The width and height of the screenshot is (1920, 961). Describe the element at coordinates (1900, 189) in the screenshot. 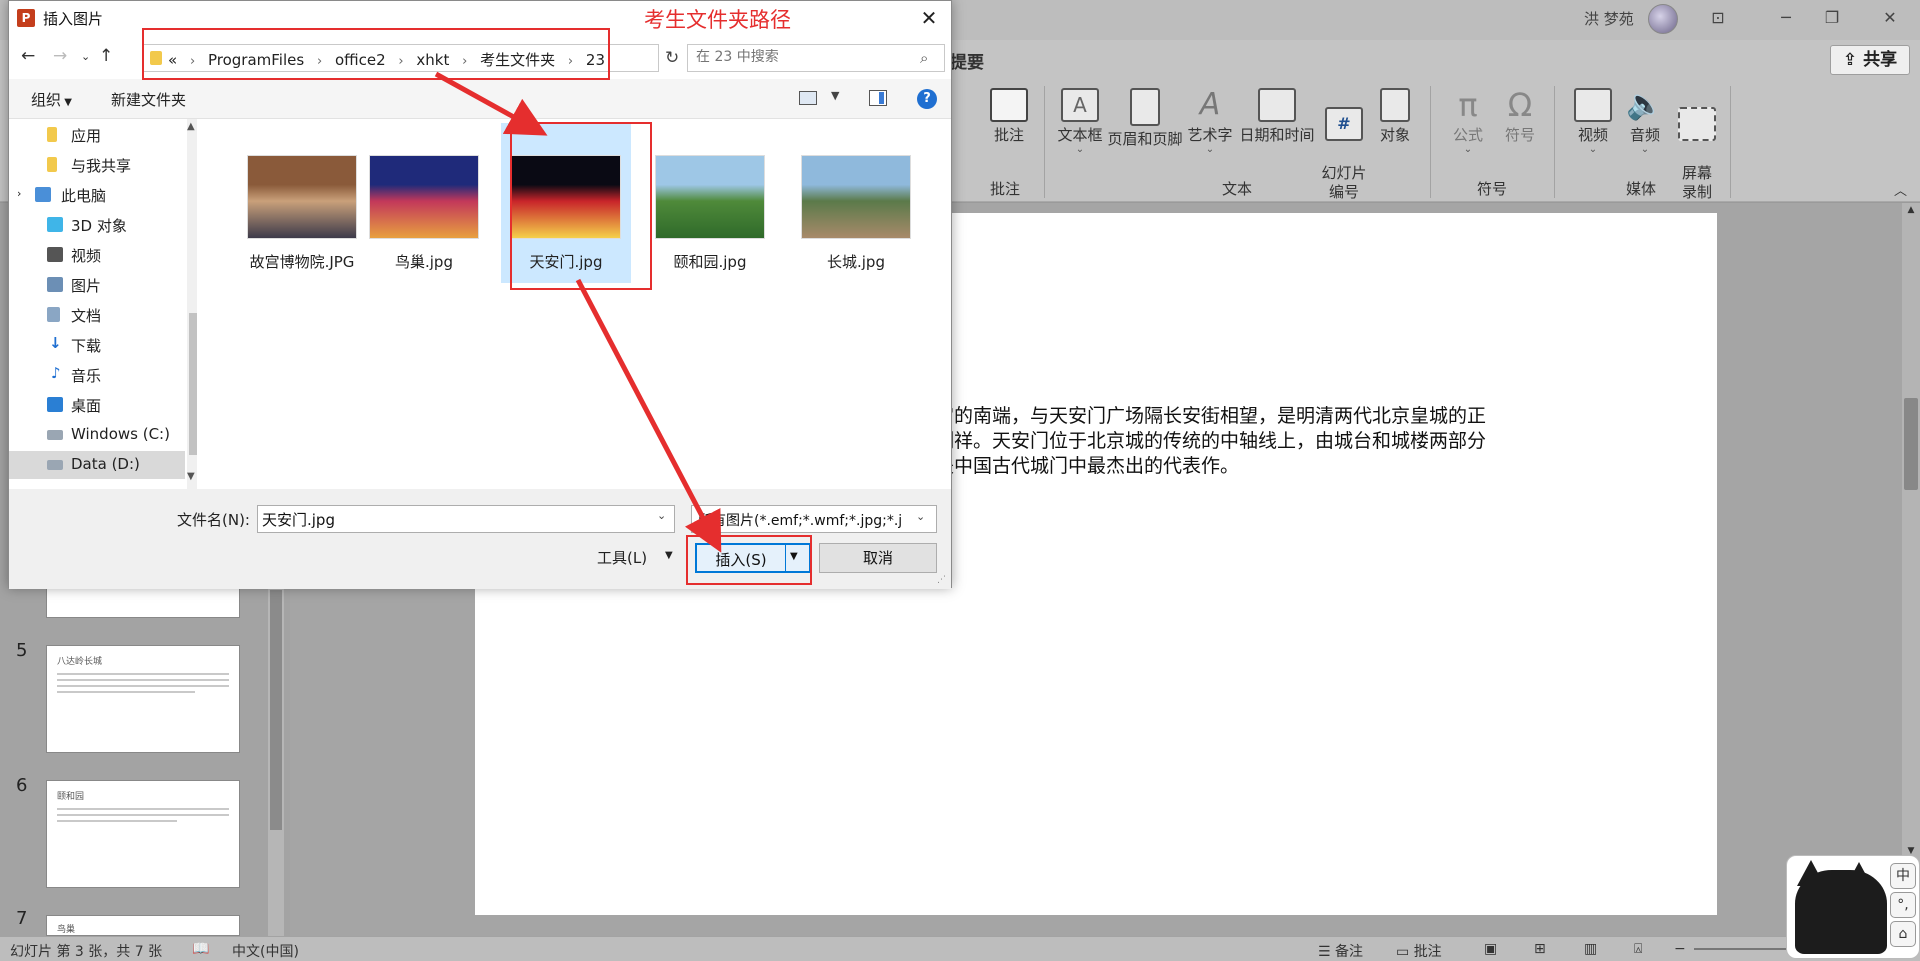

I see `collapse-ribbon-icon: ︿` at that location.